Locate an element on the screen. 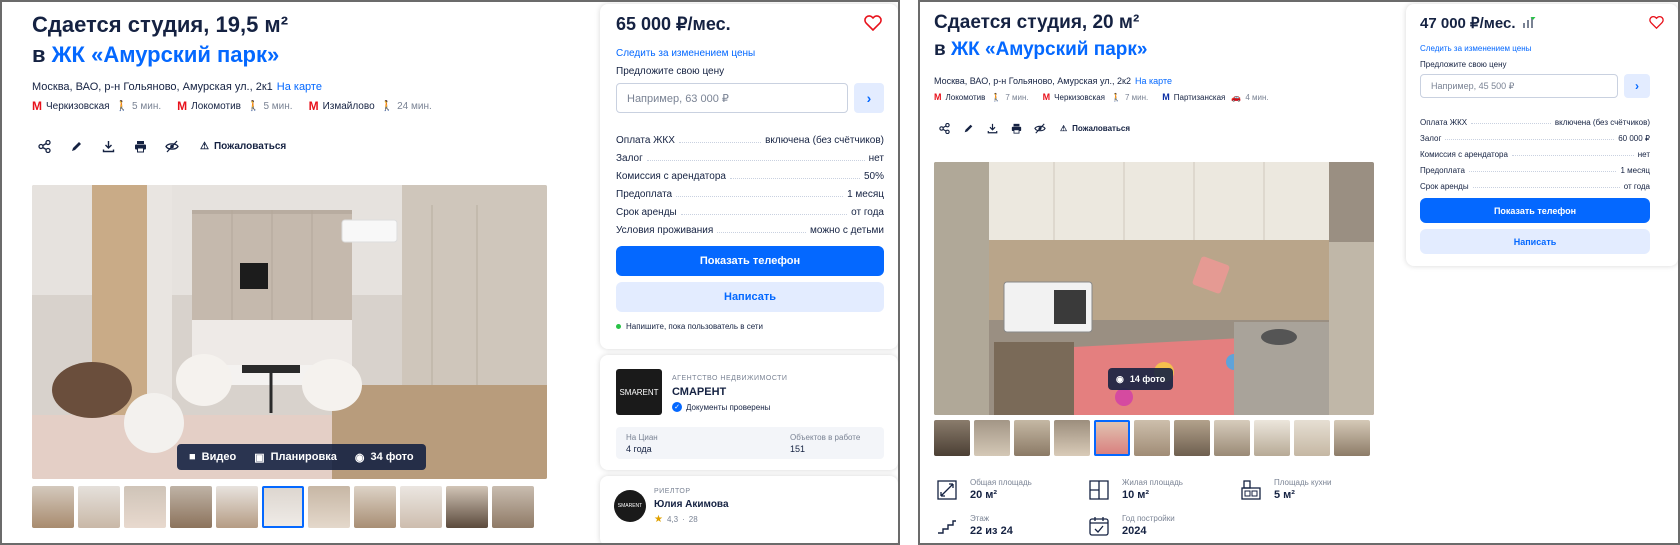  metro-name: Черкизовская is located at coordinates (1079, 97).